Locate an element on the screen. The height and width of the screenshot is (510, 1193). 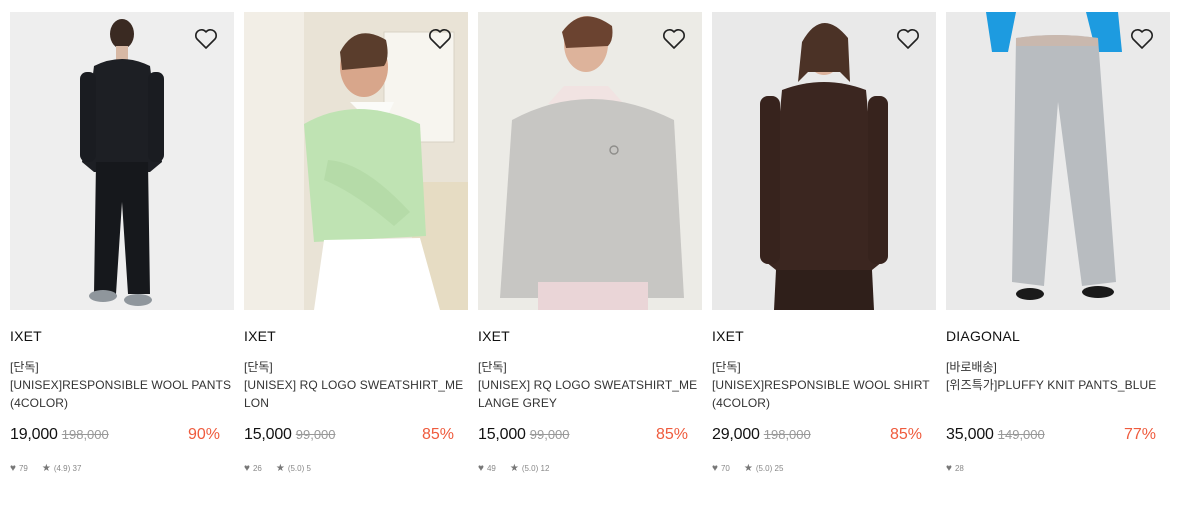
review-count: 12 is located at coordinates (545, 468).